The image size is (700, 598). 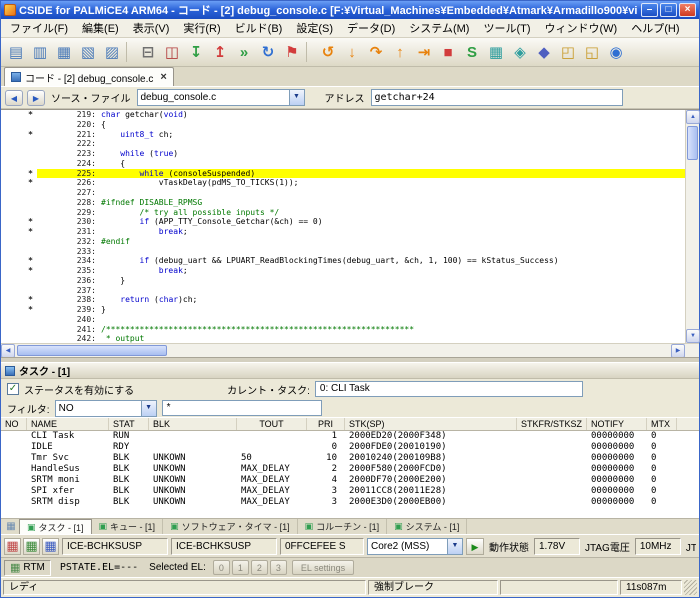 I want to click on upload-icon: ↥, so click(x=220, y=52).